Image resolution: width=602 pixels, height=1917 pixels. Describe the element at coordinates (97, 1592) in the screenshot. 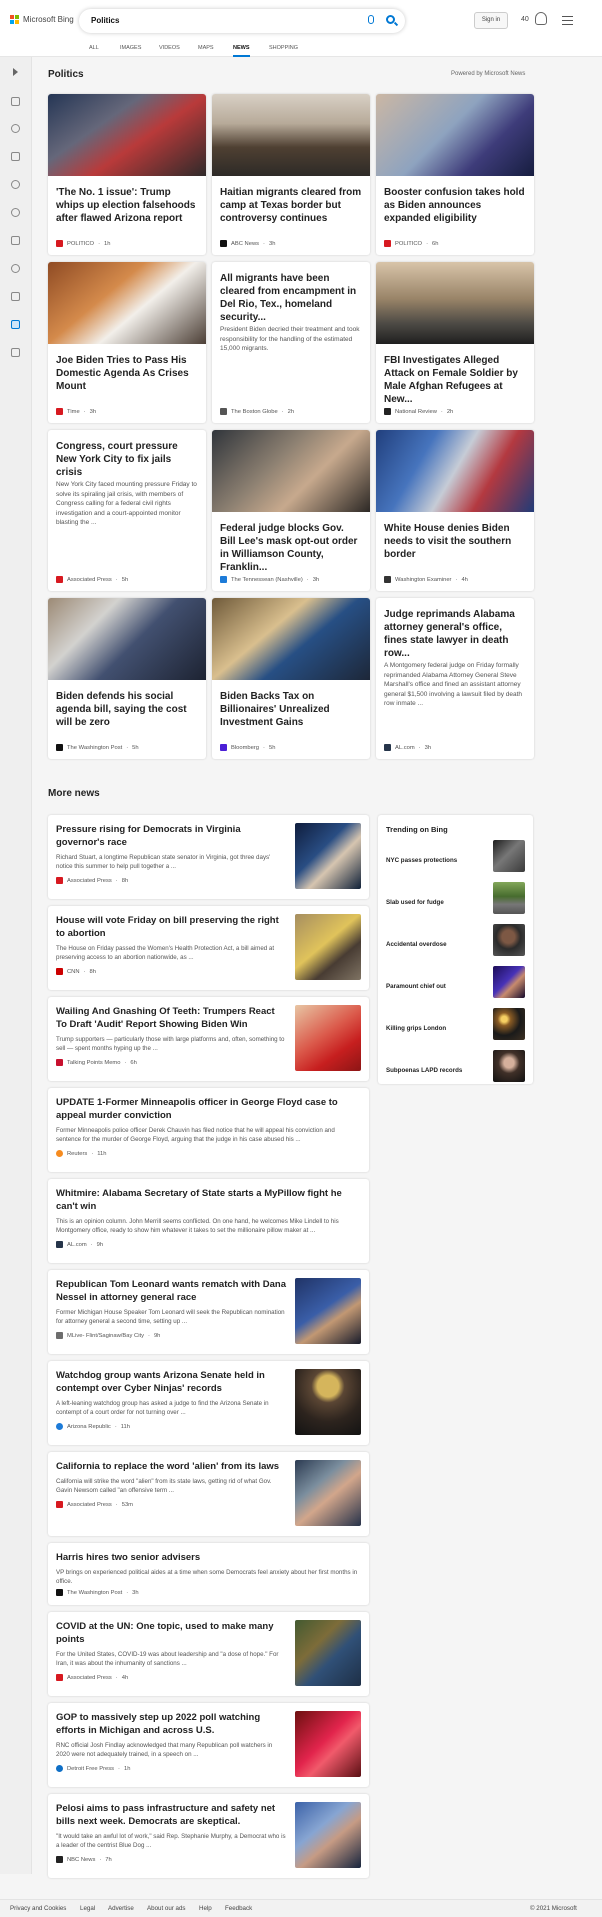

I see `news-source: The Washington Post · 3h` at that location.